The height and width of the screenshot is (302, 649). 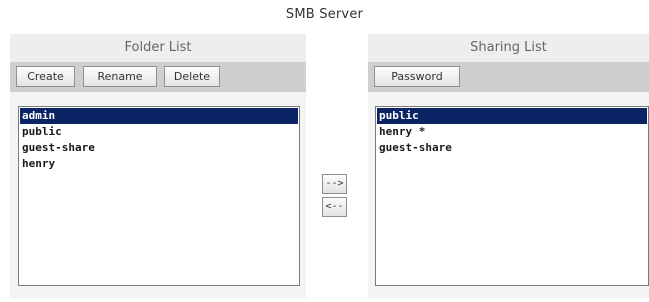 What do you see at coordinates (417, 76) in the screenshot?
I see `password-button: Password` at bounding box center [417, 76].